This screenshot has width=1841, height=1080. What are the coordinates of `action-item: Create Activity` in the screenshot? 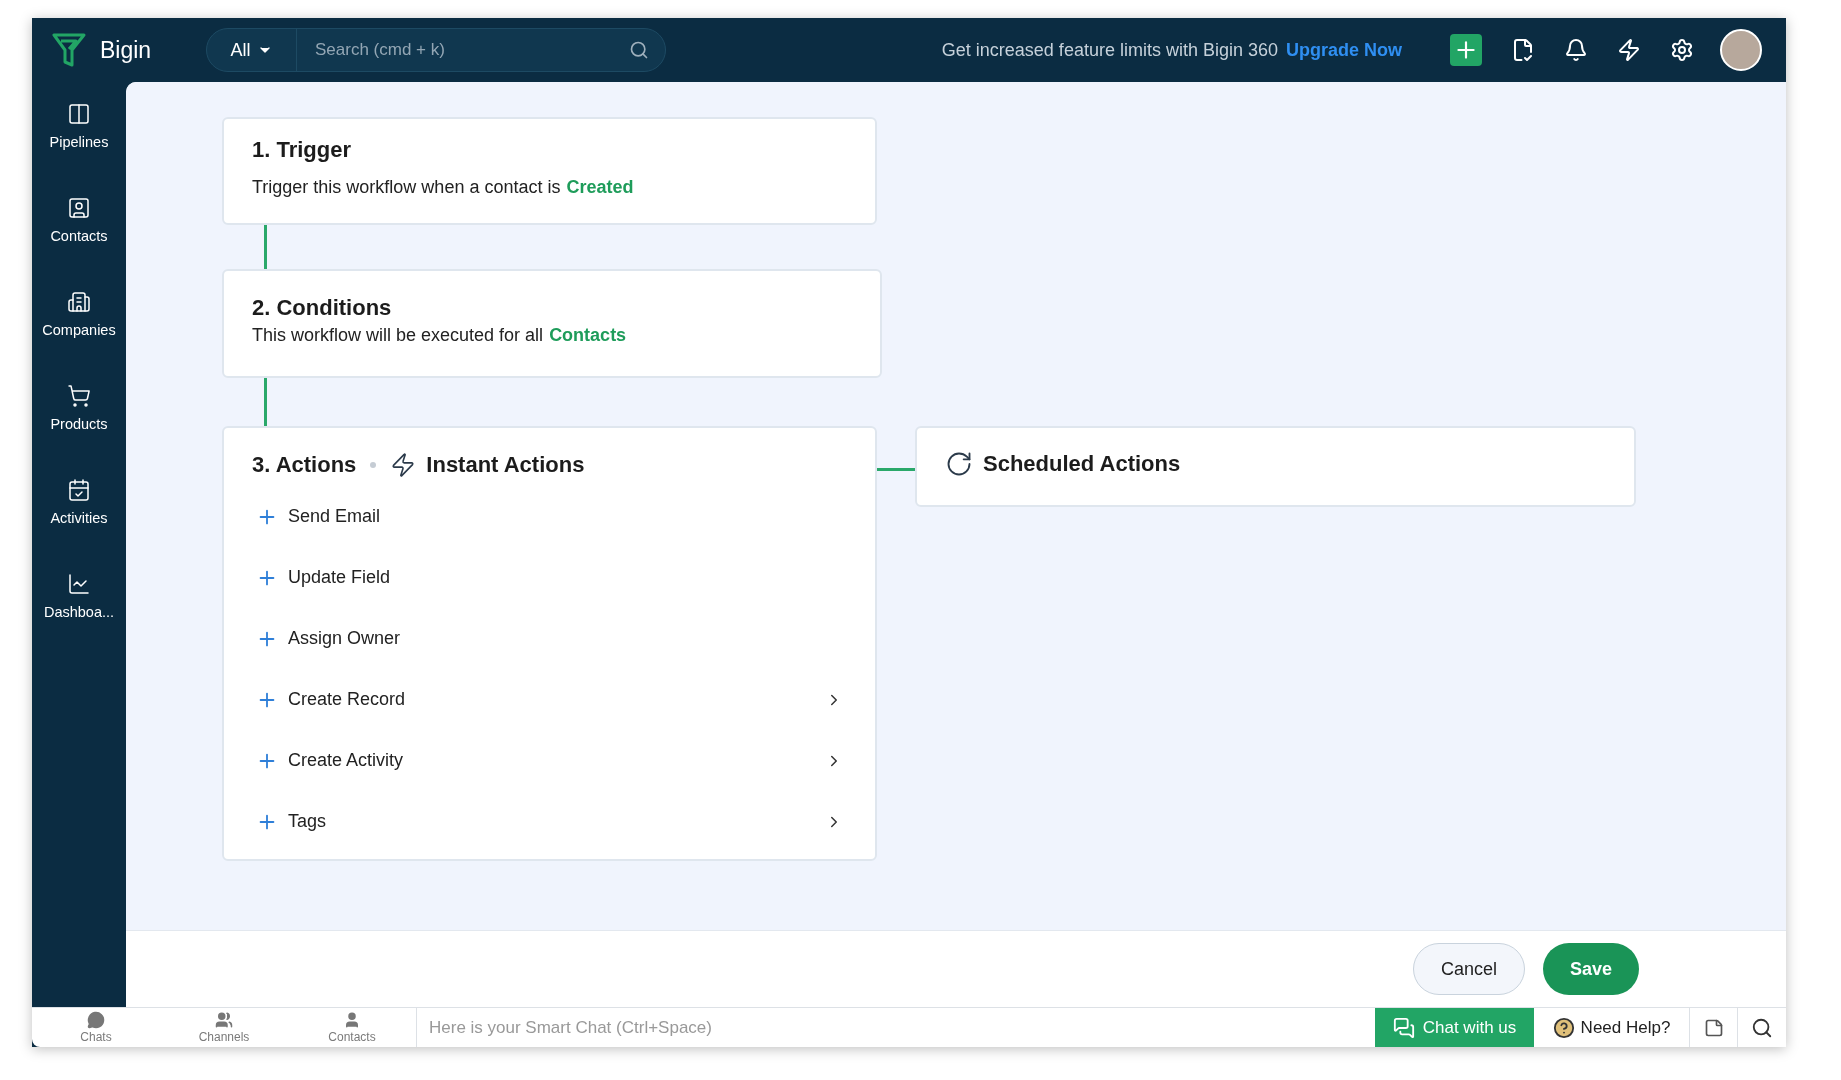 It's located at (549, 760).